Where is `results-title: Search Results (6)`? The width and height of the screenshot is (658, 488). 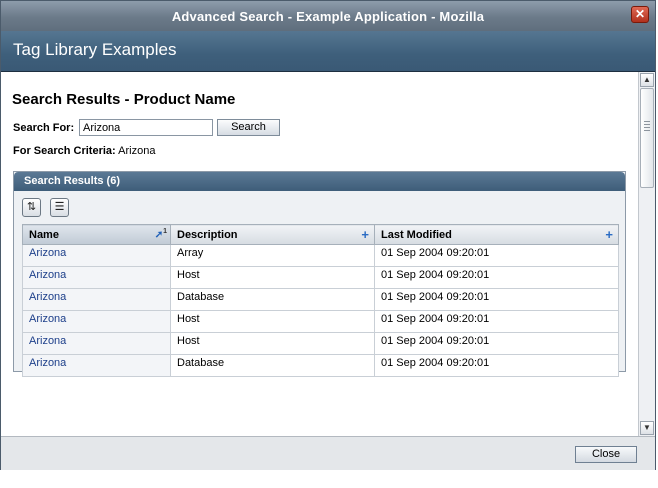
results-title: Search Results (6) is located at coordinates (72, 181).